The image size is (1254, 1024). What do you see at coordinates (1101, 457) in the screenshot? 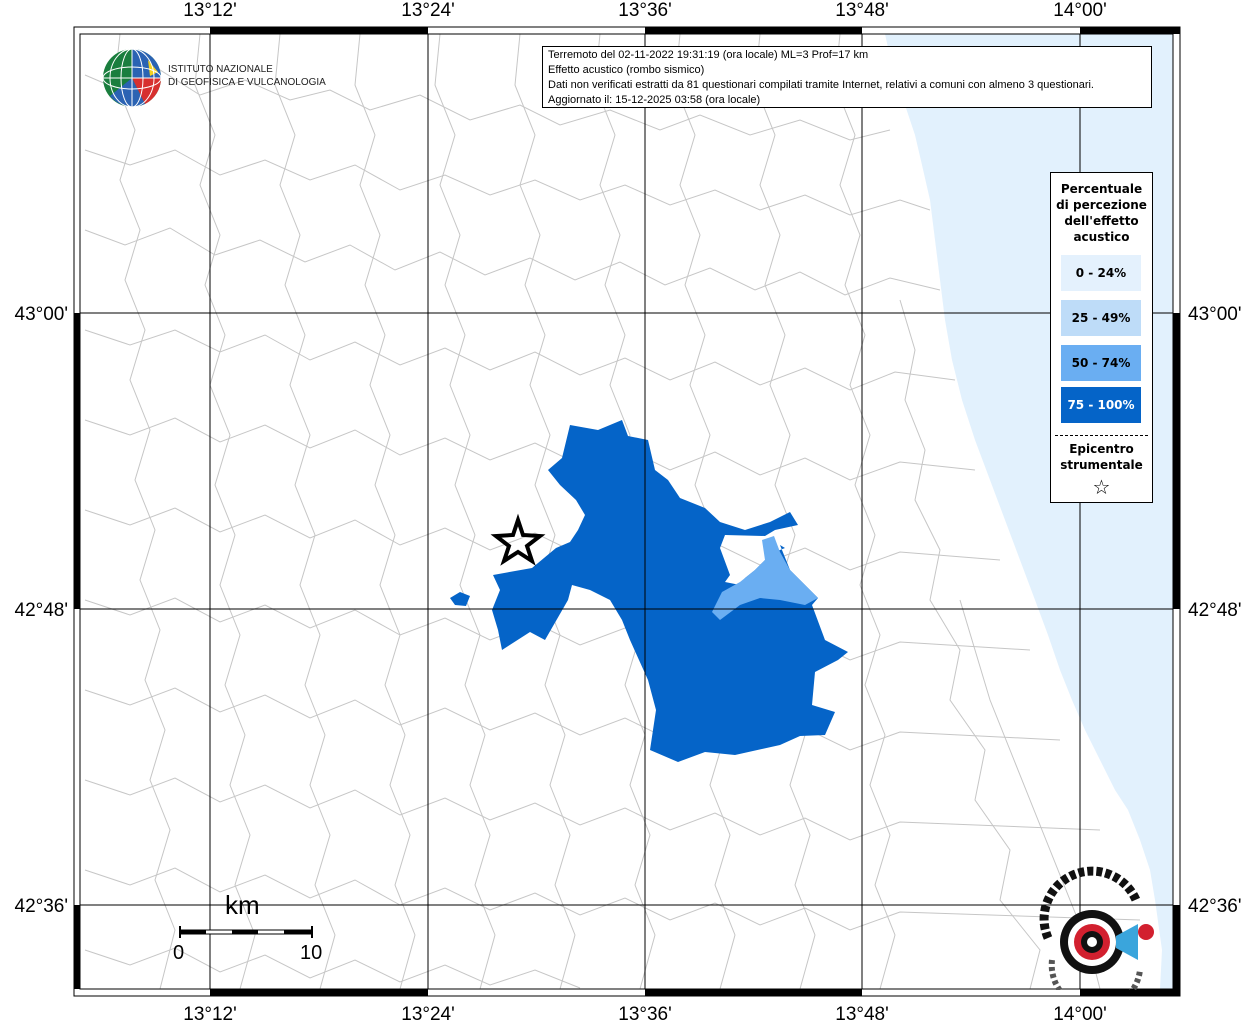
I see `legend-epicenter-label: Epicentro strumentale` at bounding box center [1101, 457].